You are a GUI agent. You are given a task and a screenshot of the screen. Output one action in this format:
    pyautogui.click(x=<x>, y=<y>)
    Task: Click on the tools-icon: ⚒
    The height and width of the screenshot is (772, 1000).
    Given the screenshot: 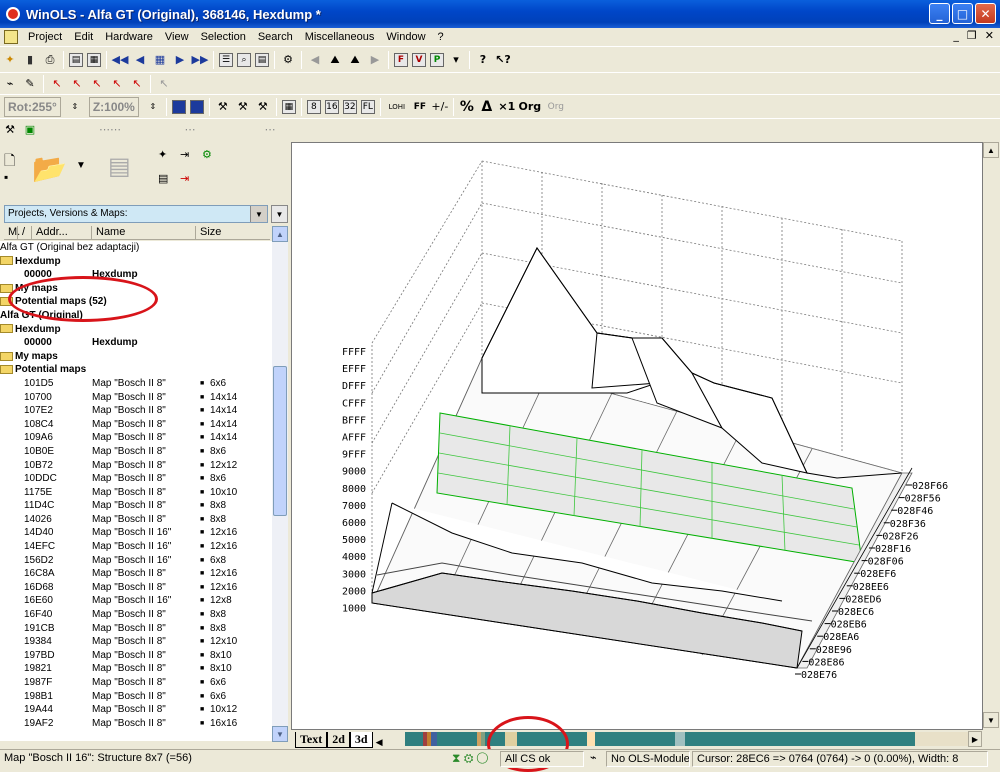 What is the action you would take?
    pyautogui.click(x=10, y=130)
    